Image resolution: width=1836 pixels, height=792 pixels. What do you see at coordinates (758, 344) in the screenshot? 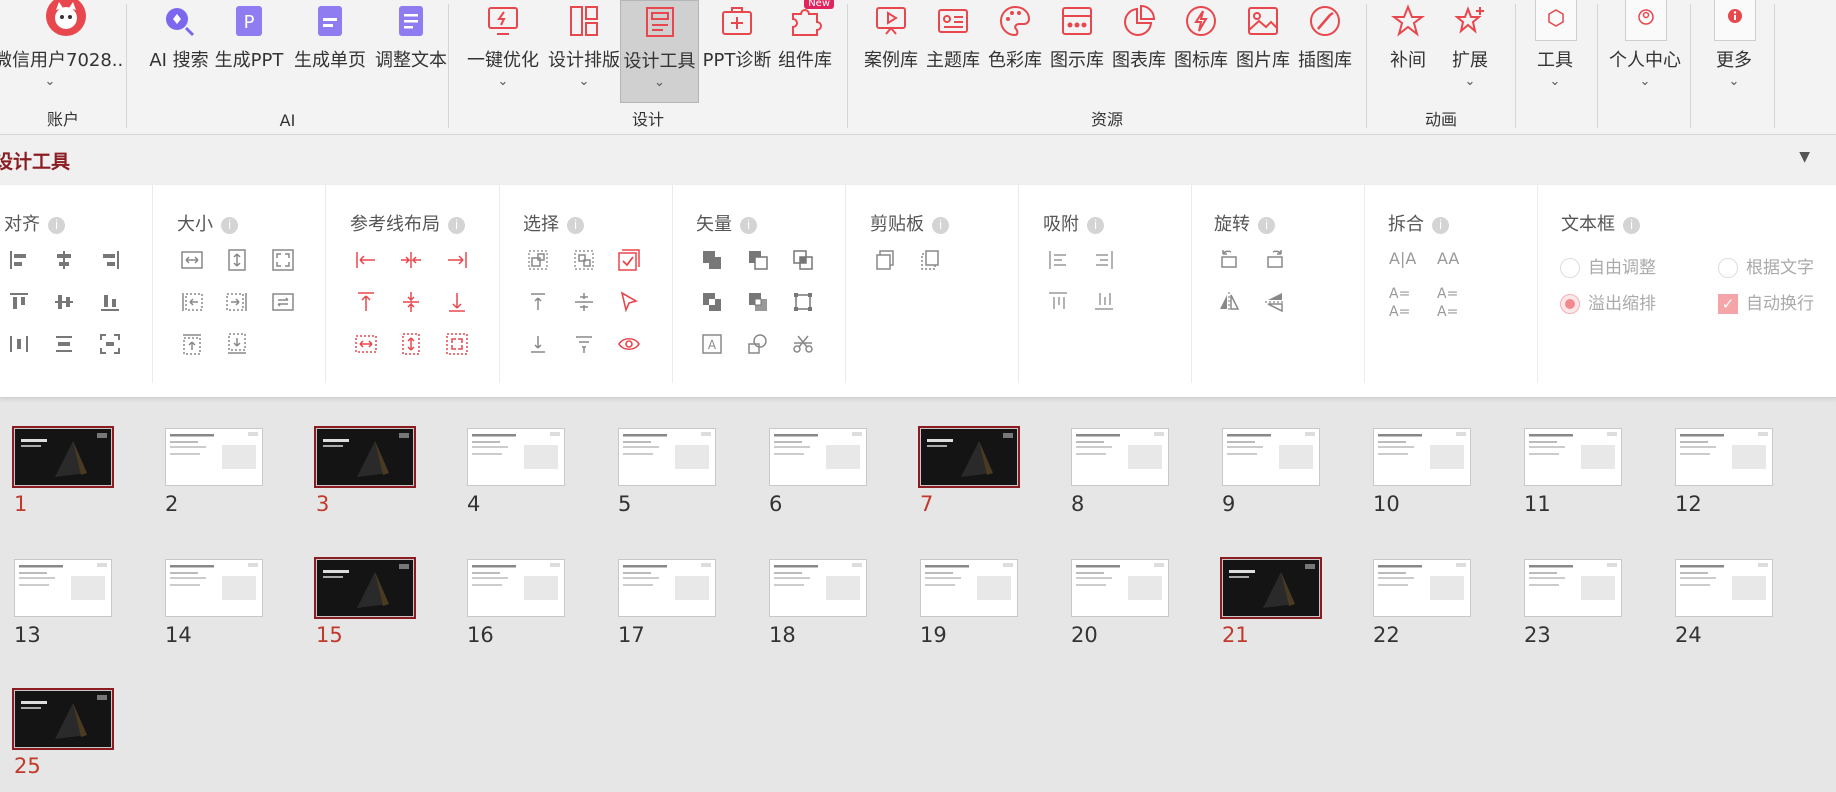
I see `shapes-icon` at bounding box center [758, 344].